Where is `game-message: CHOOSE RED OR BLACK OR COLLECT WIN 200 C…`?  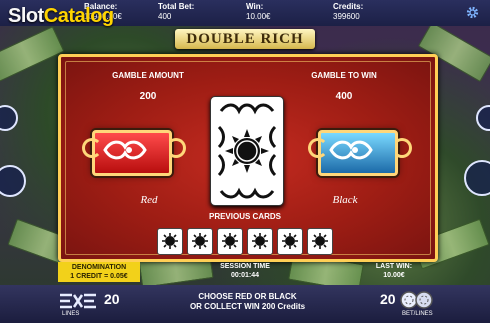
game-message: CHOOSE RED OR BLACK OR COLLECT WIN 200 C… is located at coordinates (247, 302).